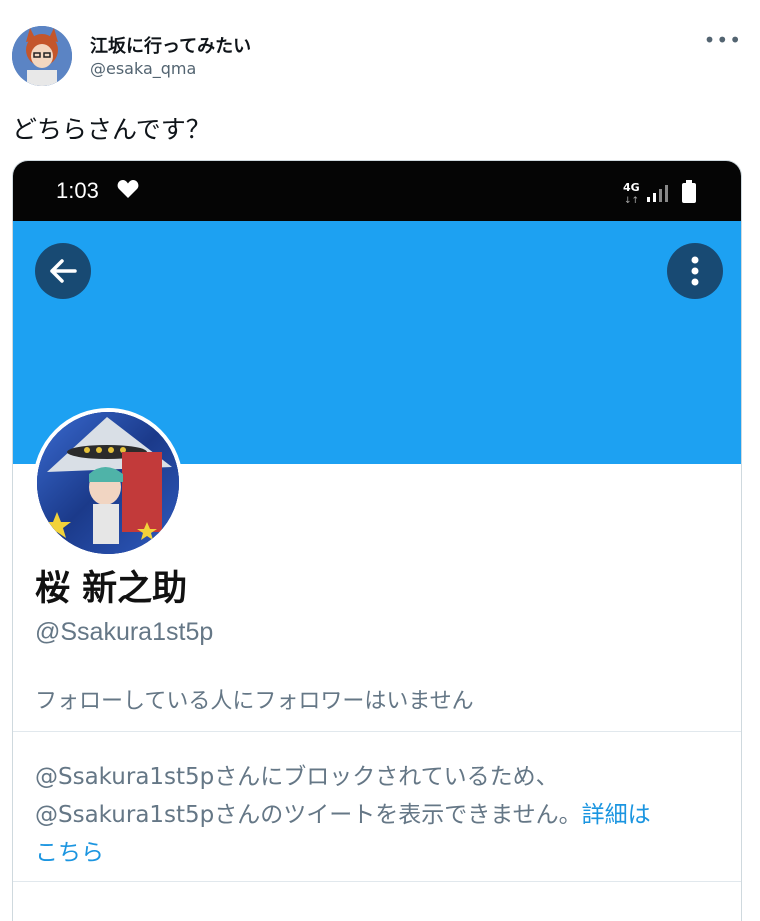 This screenshot has width=760, height=921. I want to click on divider-bottom, so click(377, 881).